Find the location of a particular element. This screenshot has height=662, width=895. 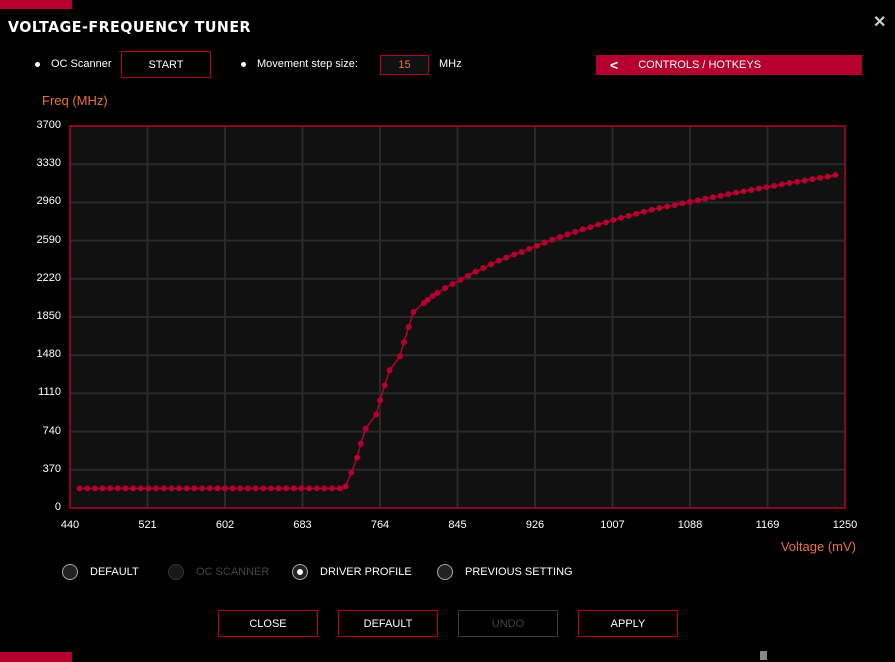

profile-radio-default: DEFAULT is located at coordinates (100, 572).